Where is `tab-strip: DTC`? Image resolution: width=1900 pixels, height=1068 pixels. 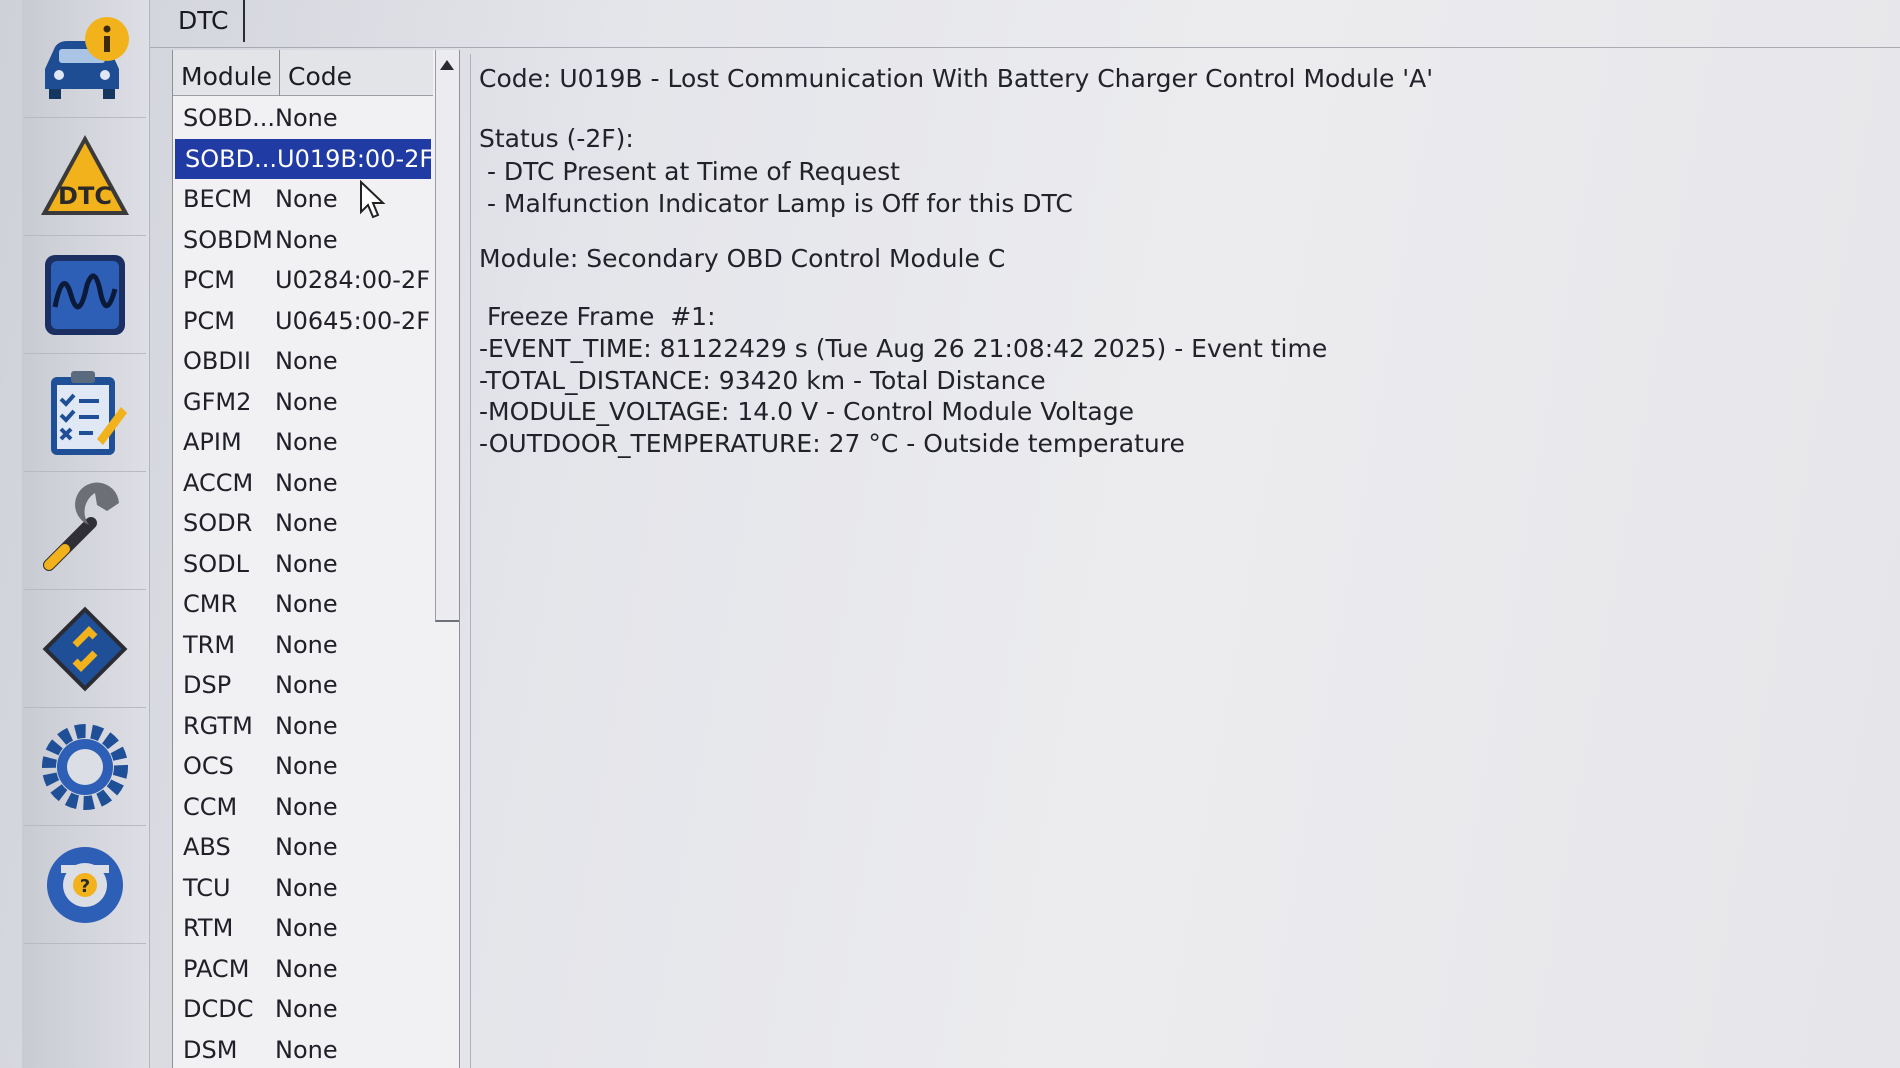
tab-strip: DTC is located at coordinates (1025, 24).